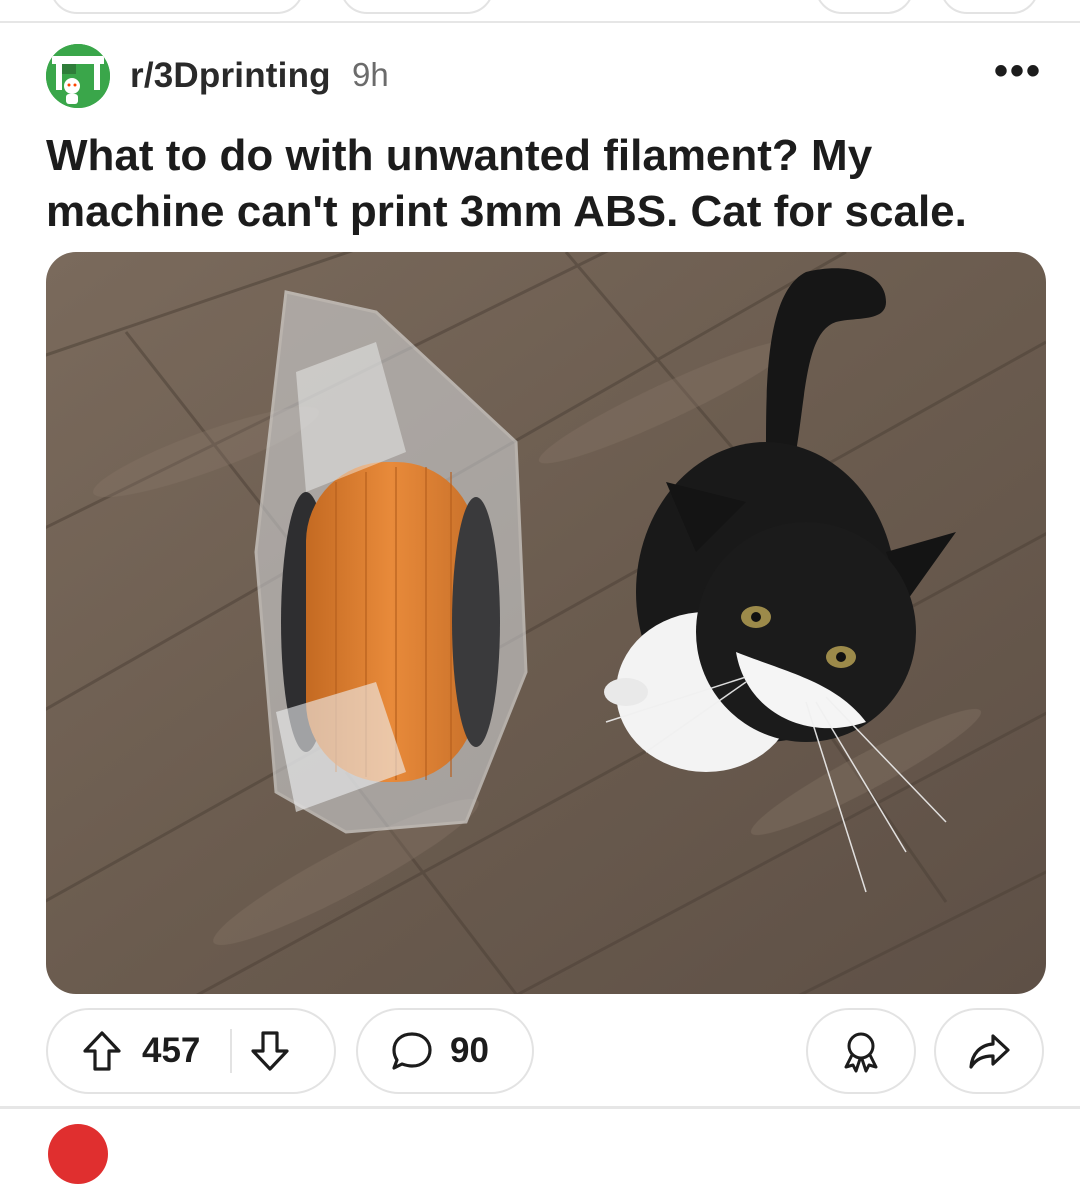  What do you see at coordinates (177, 7) in the screenshot?
I see `prev-vote-pill` at bounding box center [177, 7].